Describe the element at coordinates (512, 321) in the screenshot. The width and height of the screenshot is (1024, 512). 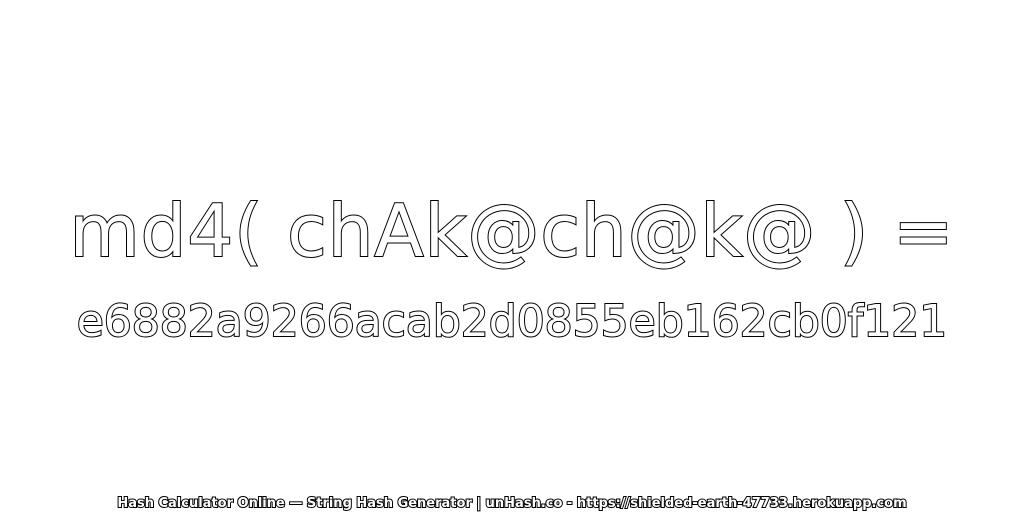
I see `hash-value: e6882a9266acab2d0855eb162cb0f121` at that location.